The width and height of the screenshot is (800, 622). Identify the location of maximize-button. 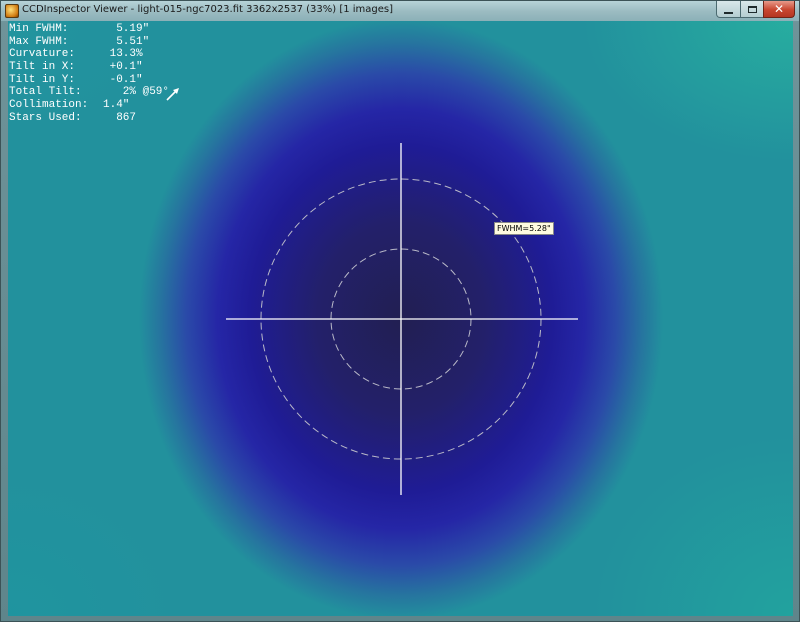
(752, 9).